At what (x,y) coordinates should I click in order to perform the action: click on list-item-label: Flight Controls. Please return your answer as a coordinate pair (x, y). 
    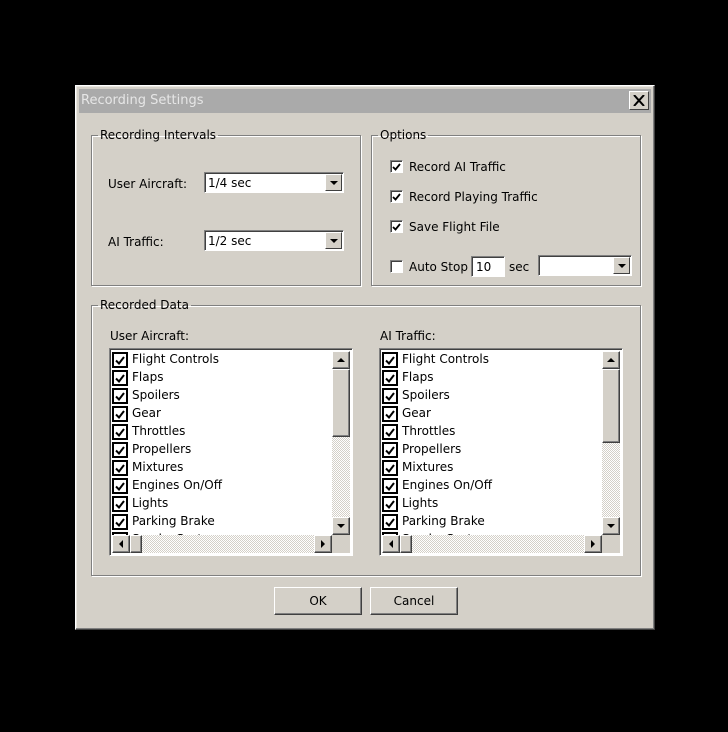
    Looking at the image, I should click on (175, 359).